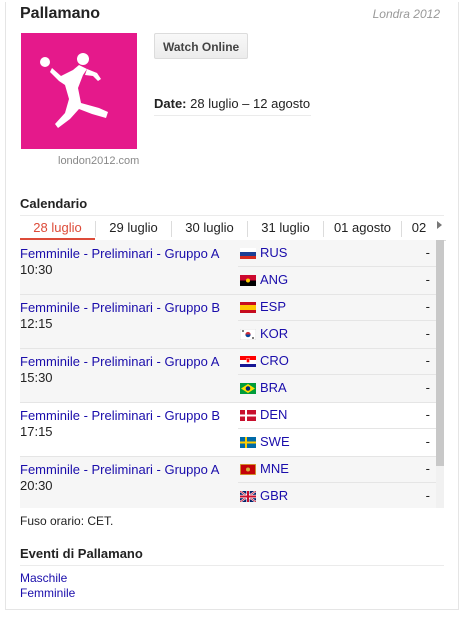 This screenshot has height=617, width=466. I want to click on dates-label: Date:, so click(170, 103).